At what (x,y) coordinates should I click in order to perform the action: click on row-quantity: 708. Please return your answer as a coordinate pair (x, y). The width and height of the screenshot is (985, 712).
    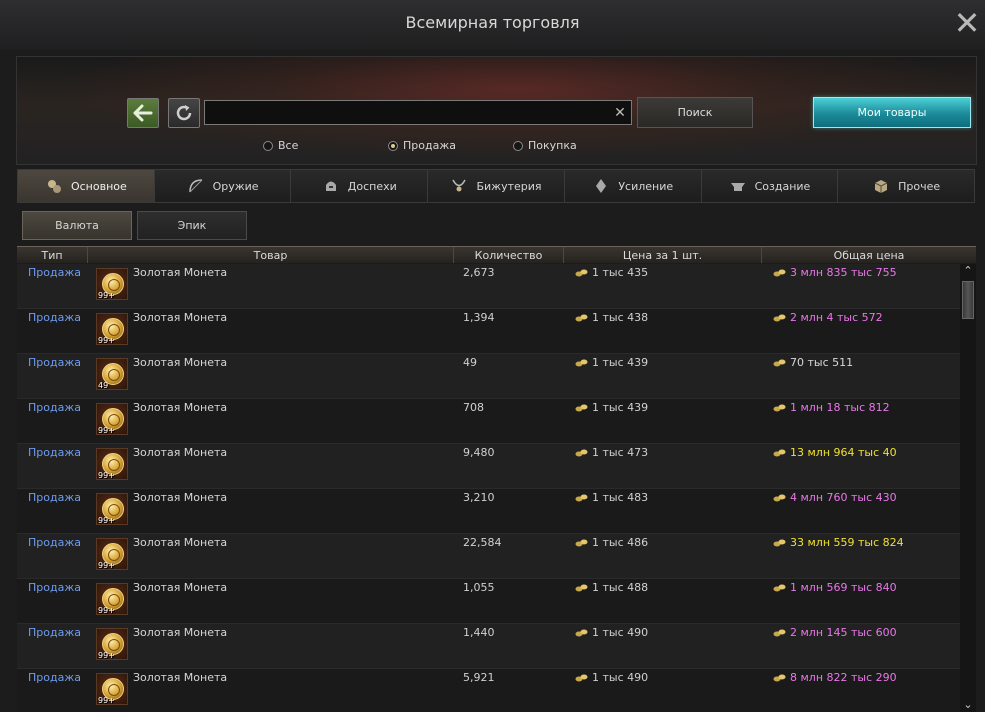
    Looking at the image, I should click on (473, 407).